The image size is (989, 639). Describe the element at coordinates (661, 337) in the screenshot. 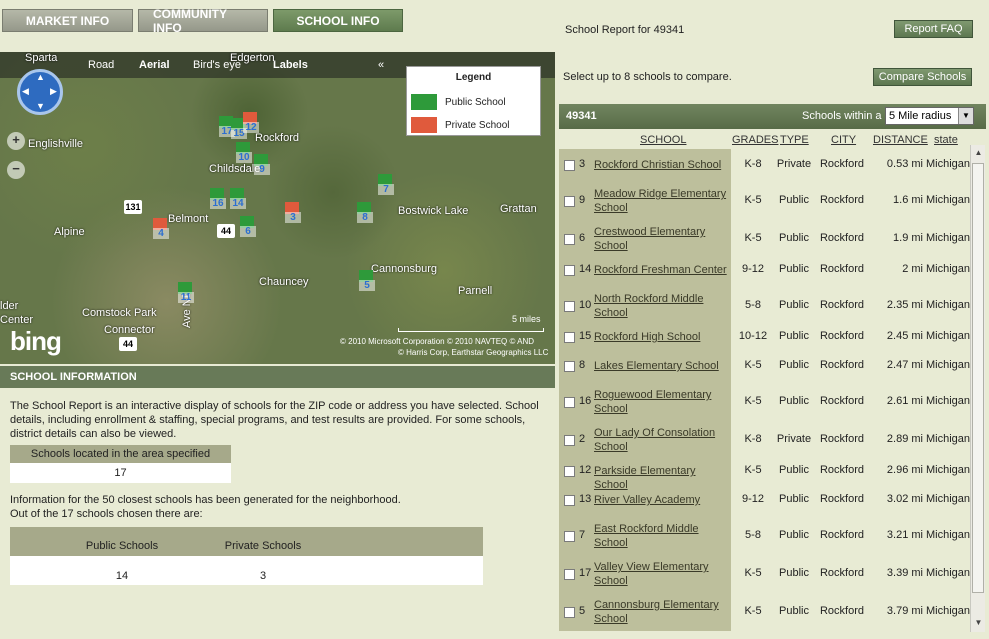

I see `school-name-link: Rockford High School` at that location.